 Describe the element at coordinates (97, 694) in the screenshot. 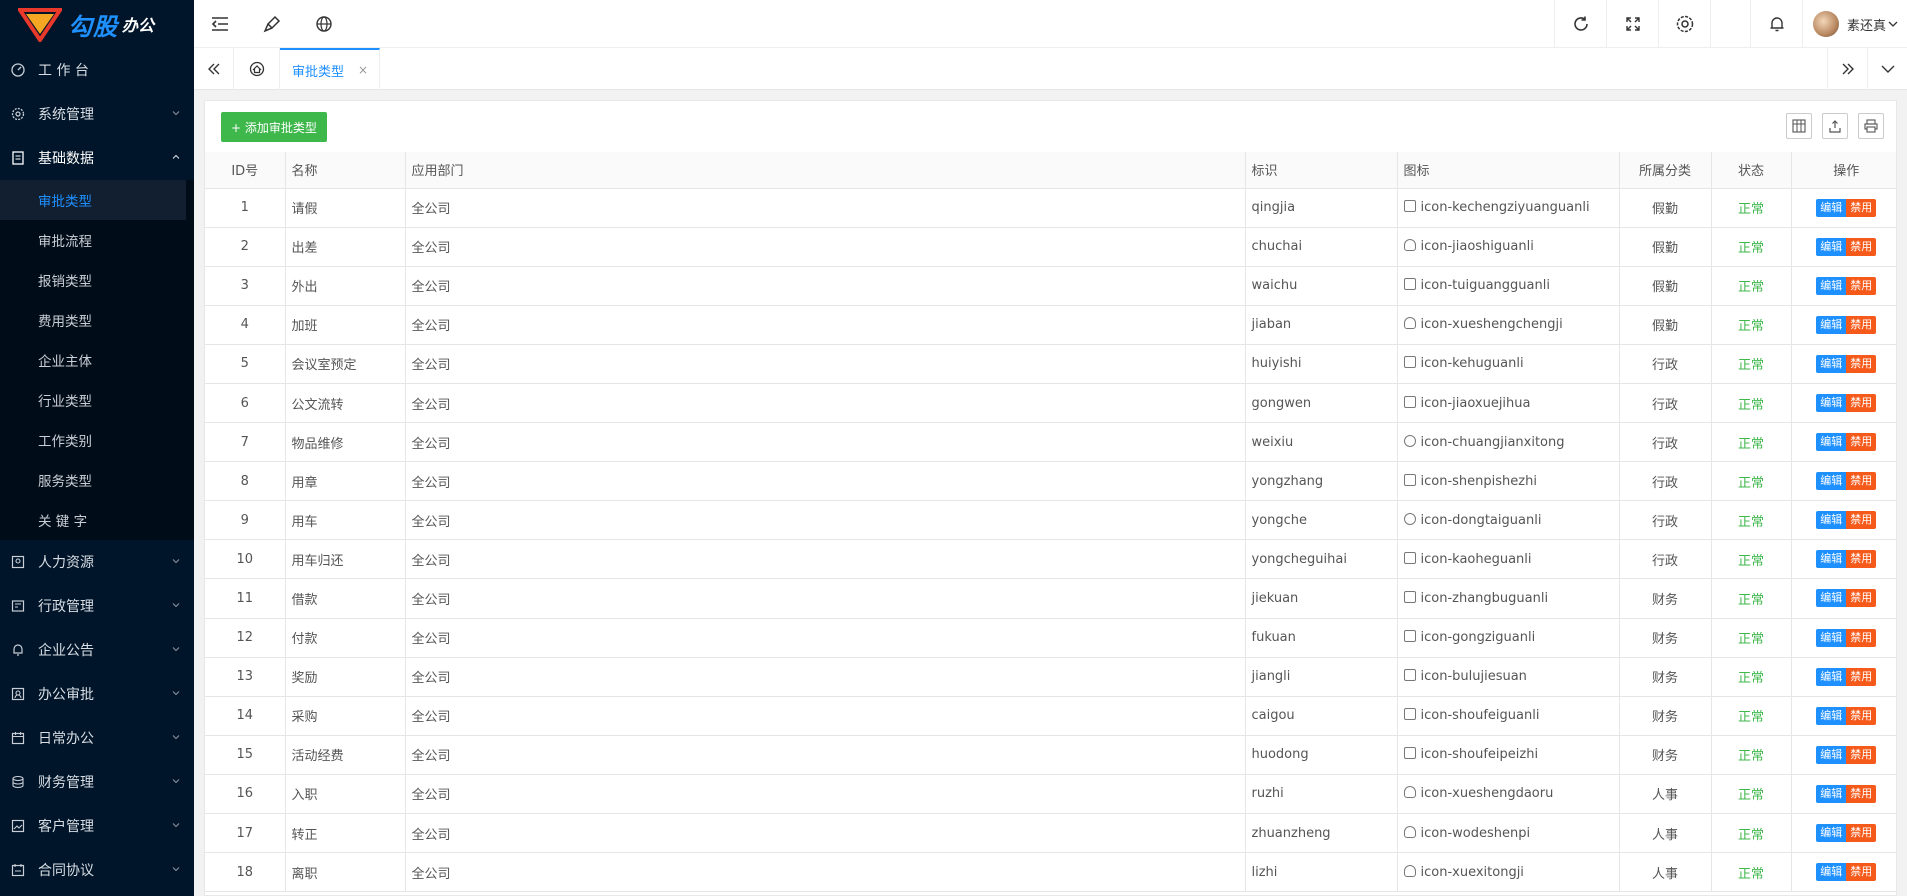

I see `nav-approval: 办公审批` at that location.